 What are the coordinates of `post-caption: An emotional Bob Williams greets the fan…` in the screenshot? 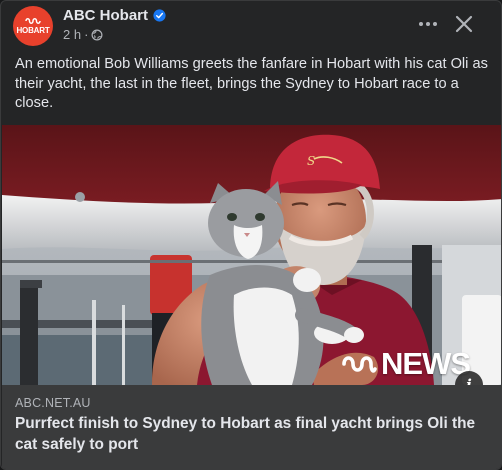 It's located at (251, 83).